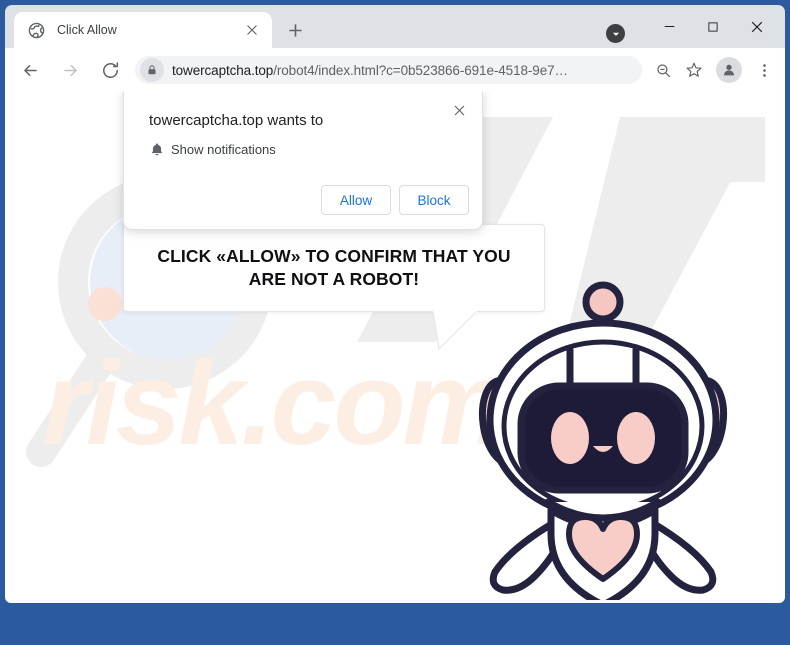 Image resolution: width=790 pixels, height=645 pixels. I want to click on profile-avatar-icon, so click(729, 70).